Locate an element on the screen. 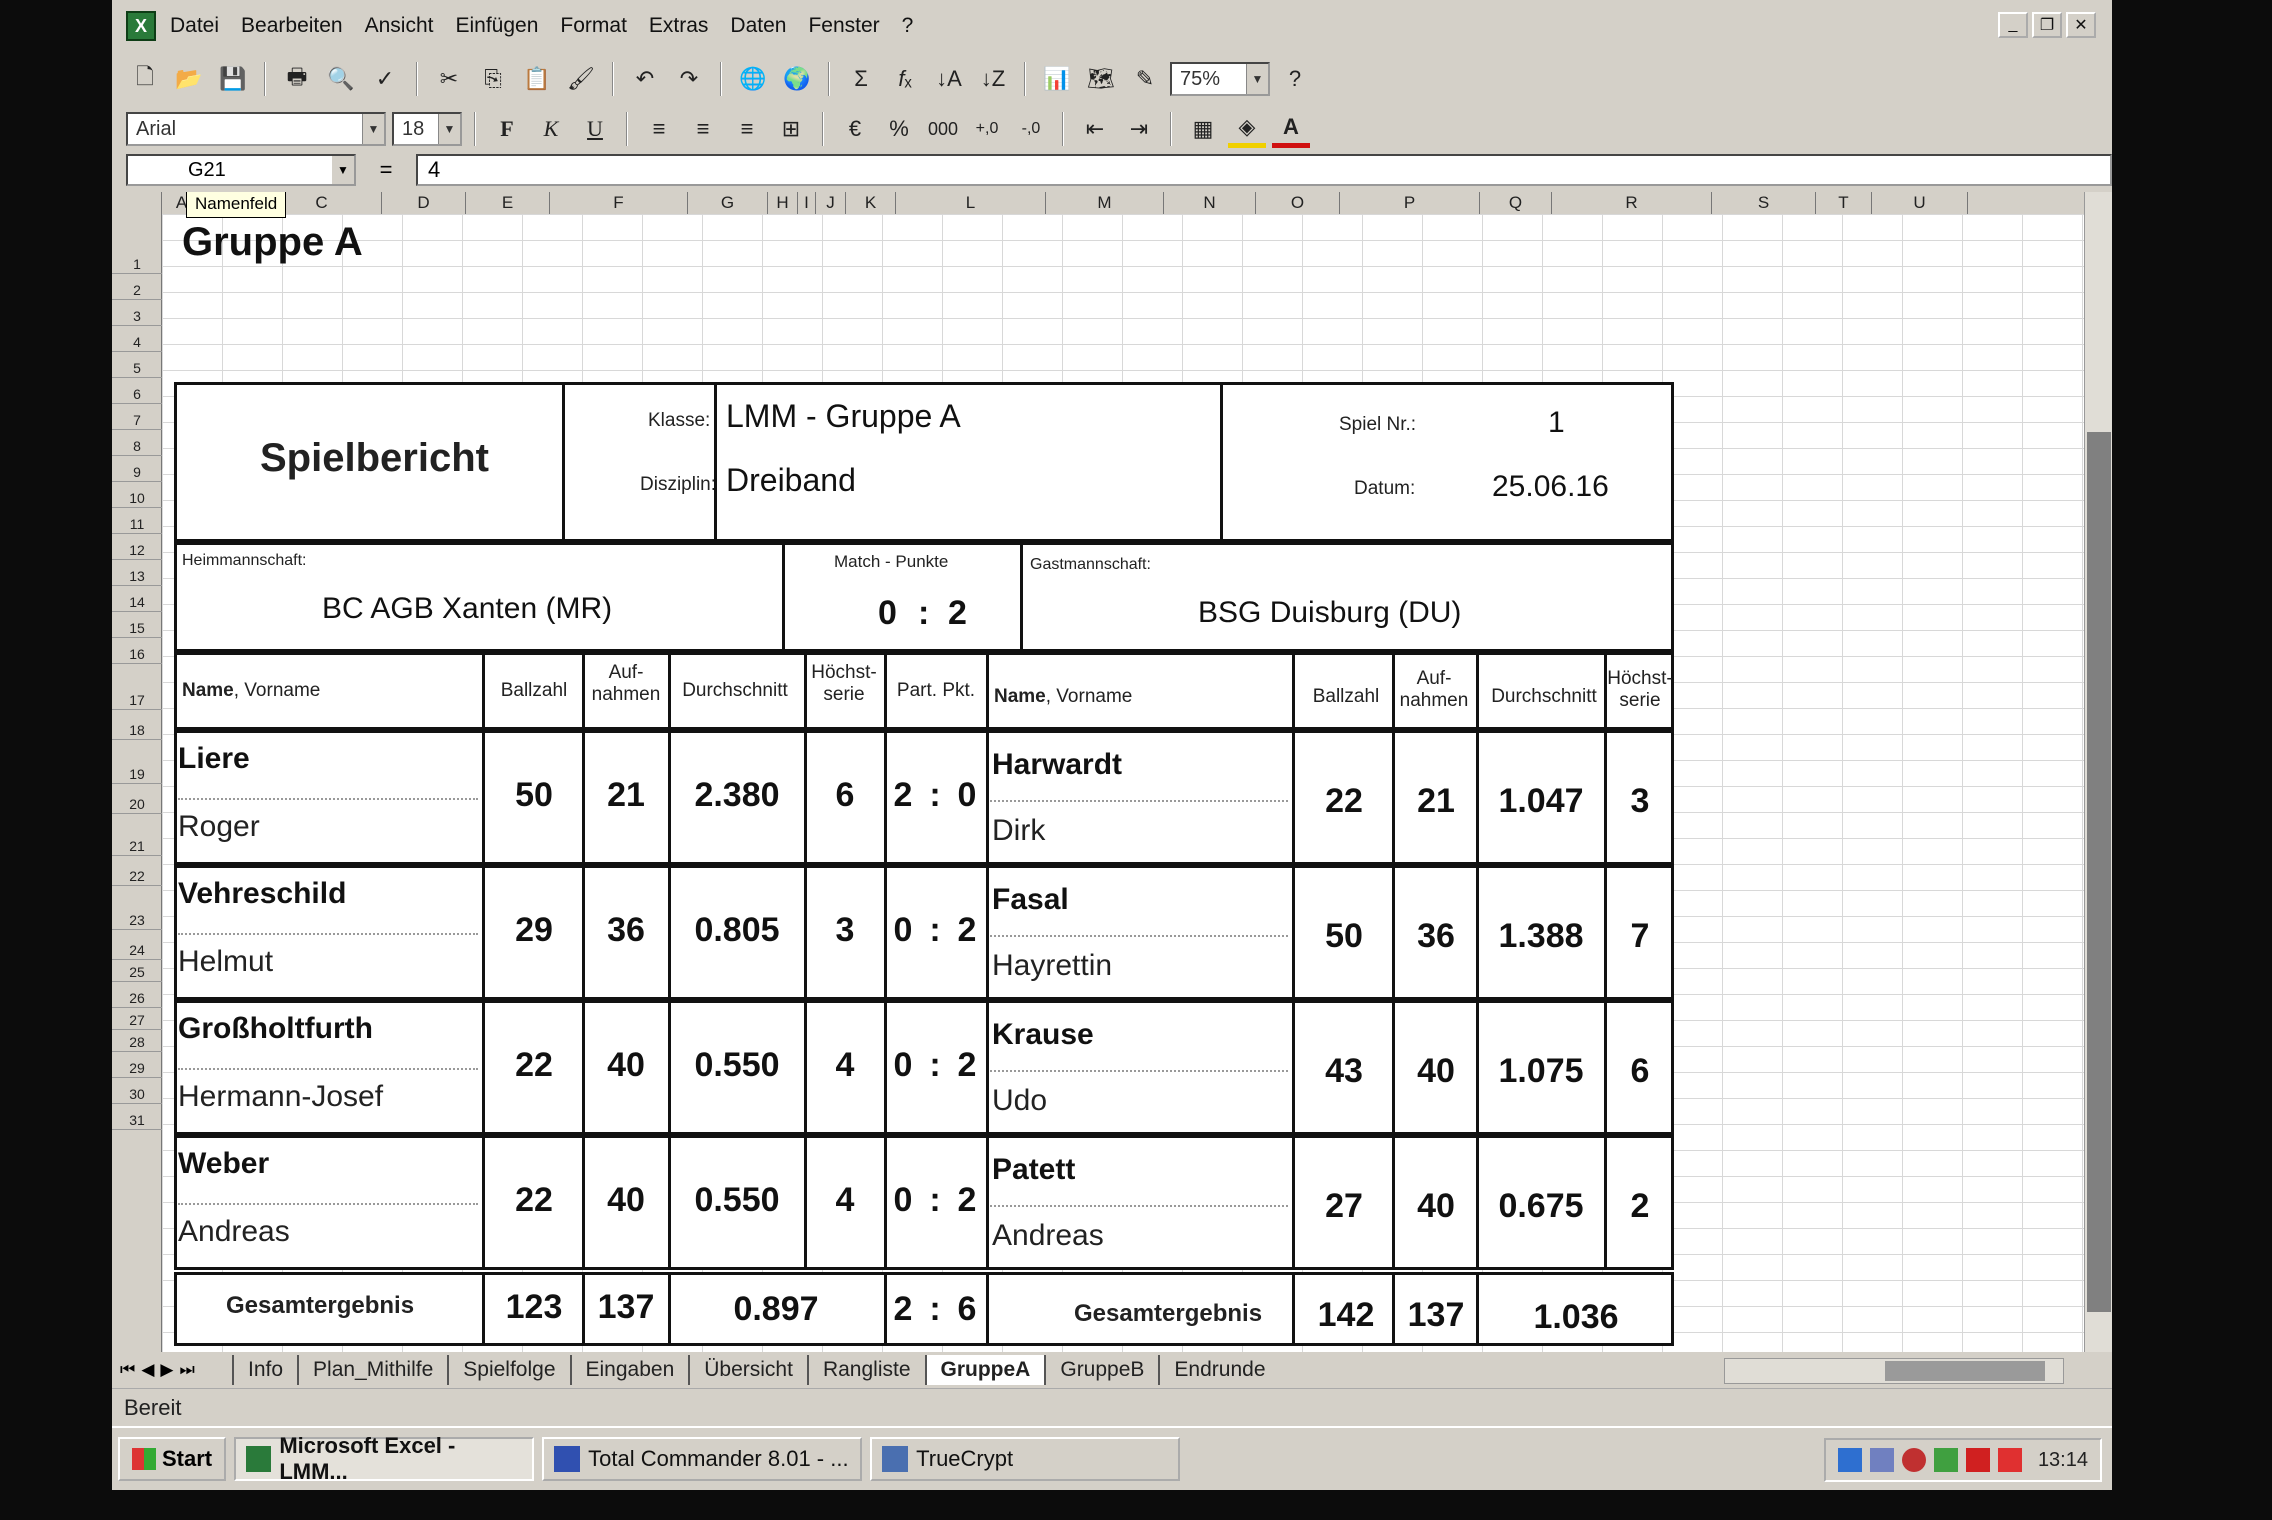 The width and height of the screenshot is (2272, 1520). align-center-icon: ≡ is located at coordinates (703, 129).